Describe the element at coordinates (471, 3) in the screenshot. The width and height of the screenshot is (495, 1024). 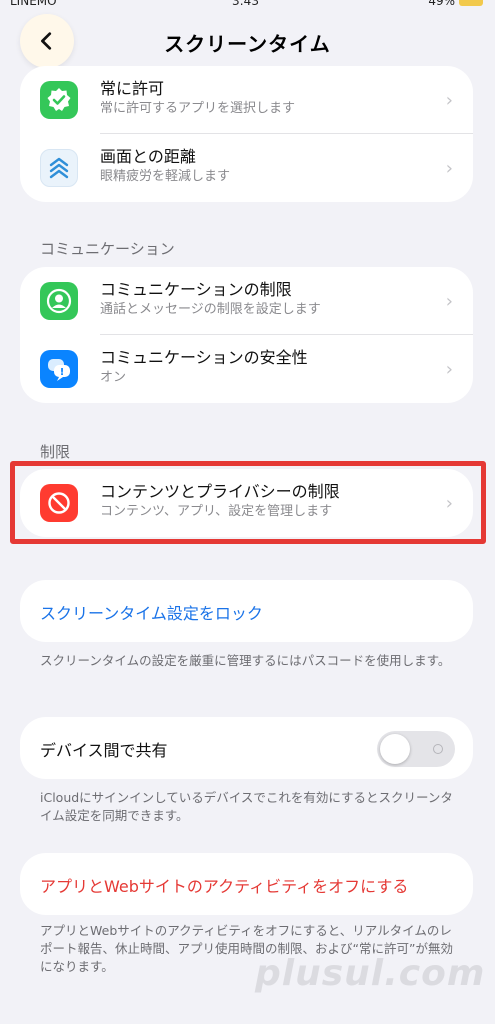
I see `battery-icon` at that location.